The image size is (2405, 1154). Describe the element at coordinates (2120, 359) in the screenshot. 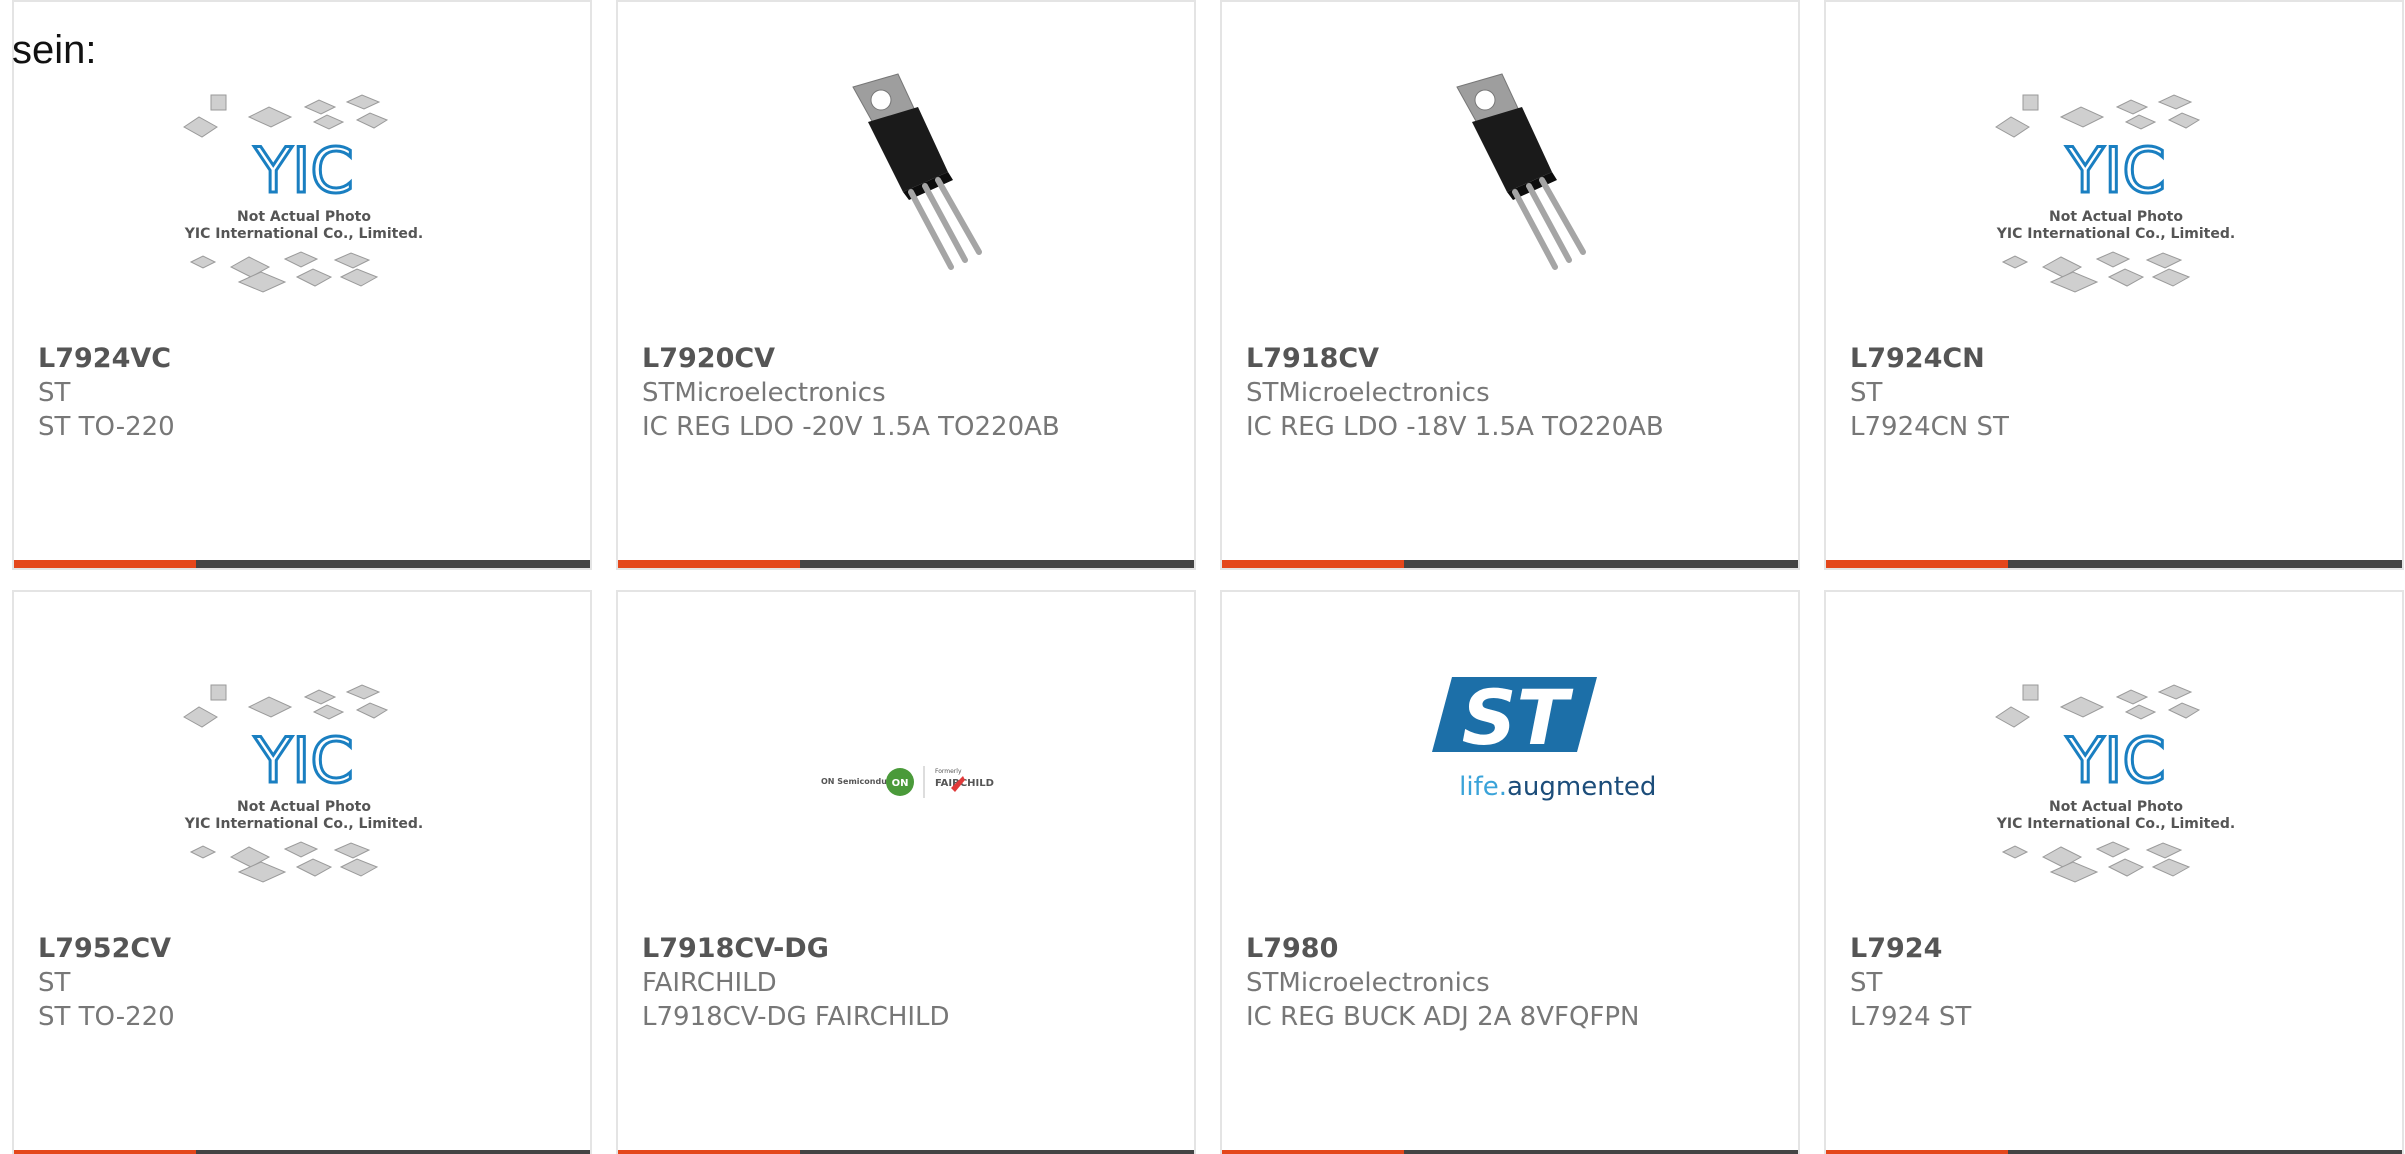

I see `part-number: L7924CN` at that location.